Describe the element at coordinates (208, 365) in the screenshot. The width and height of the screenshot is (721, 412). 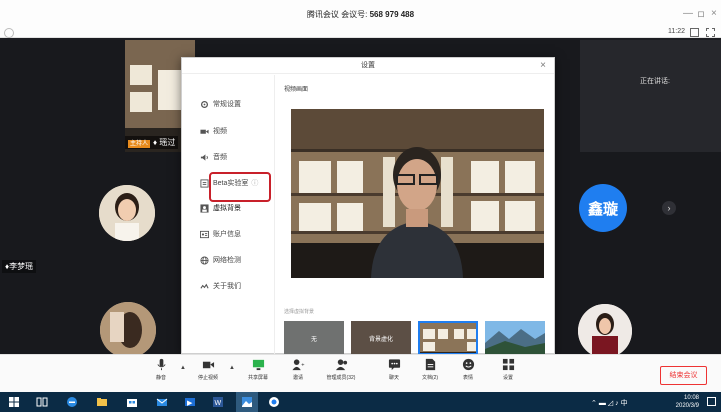
I see `video-camera-icon` at that location.